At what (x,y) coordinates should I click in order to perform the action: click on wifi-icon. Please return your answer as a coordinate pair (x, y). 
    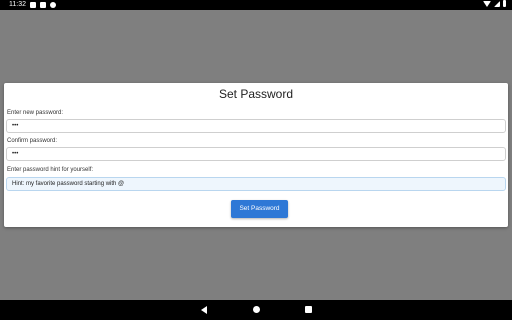
    Looking at the image, I should click on (487, 3).